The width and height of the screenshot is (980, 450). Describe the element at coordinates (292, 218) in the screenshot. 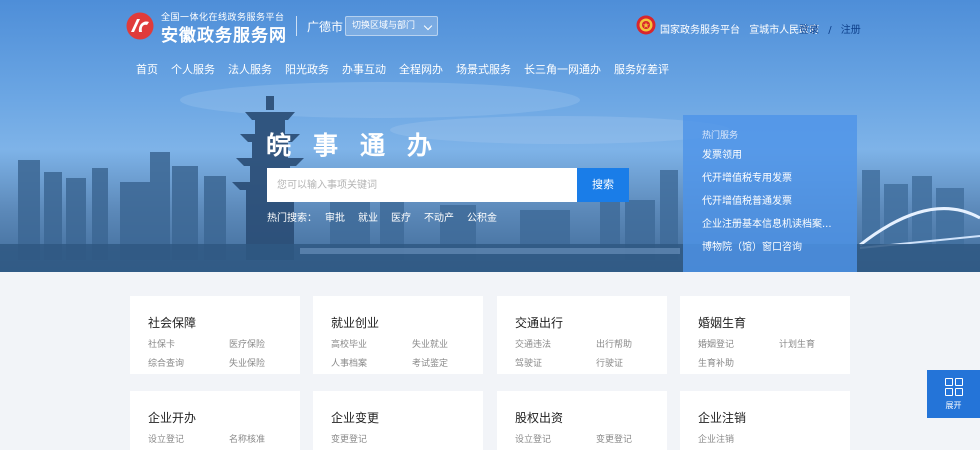

I see `hot-search-label: 热门搜索：` at that location.